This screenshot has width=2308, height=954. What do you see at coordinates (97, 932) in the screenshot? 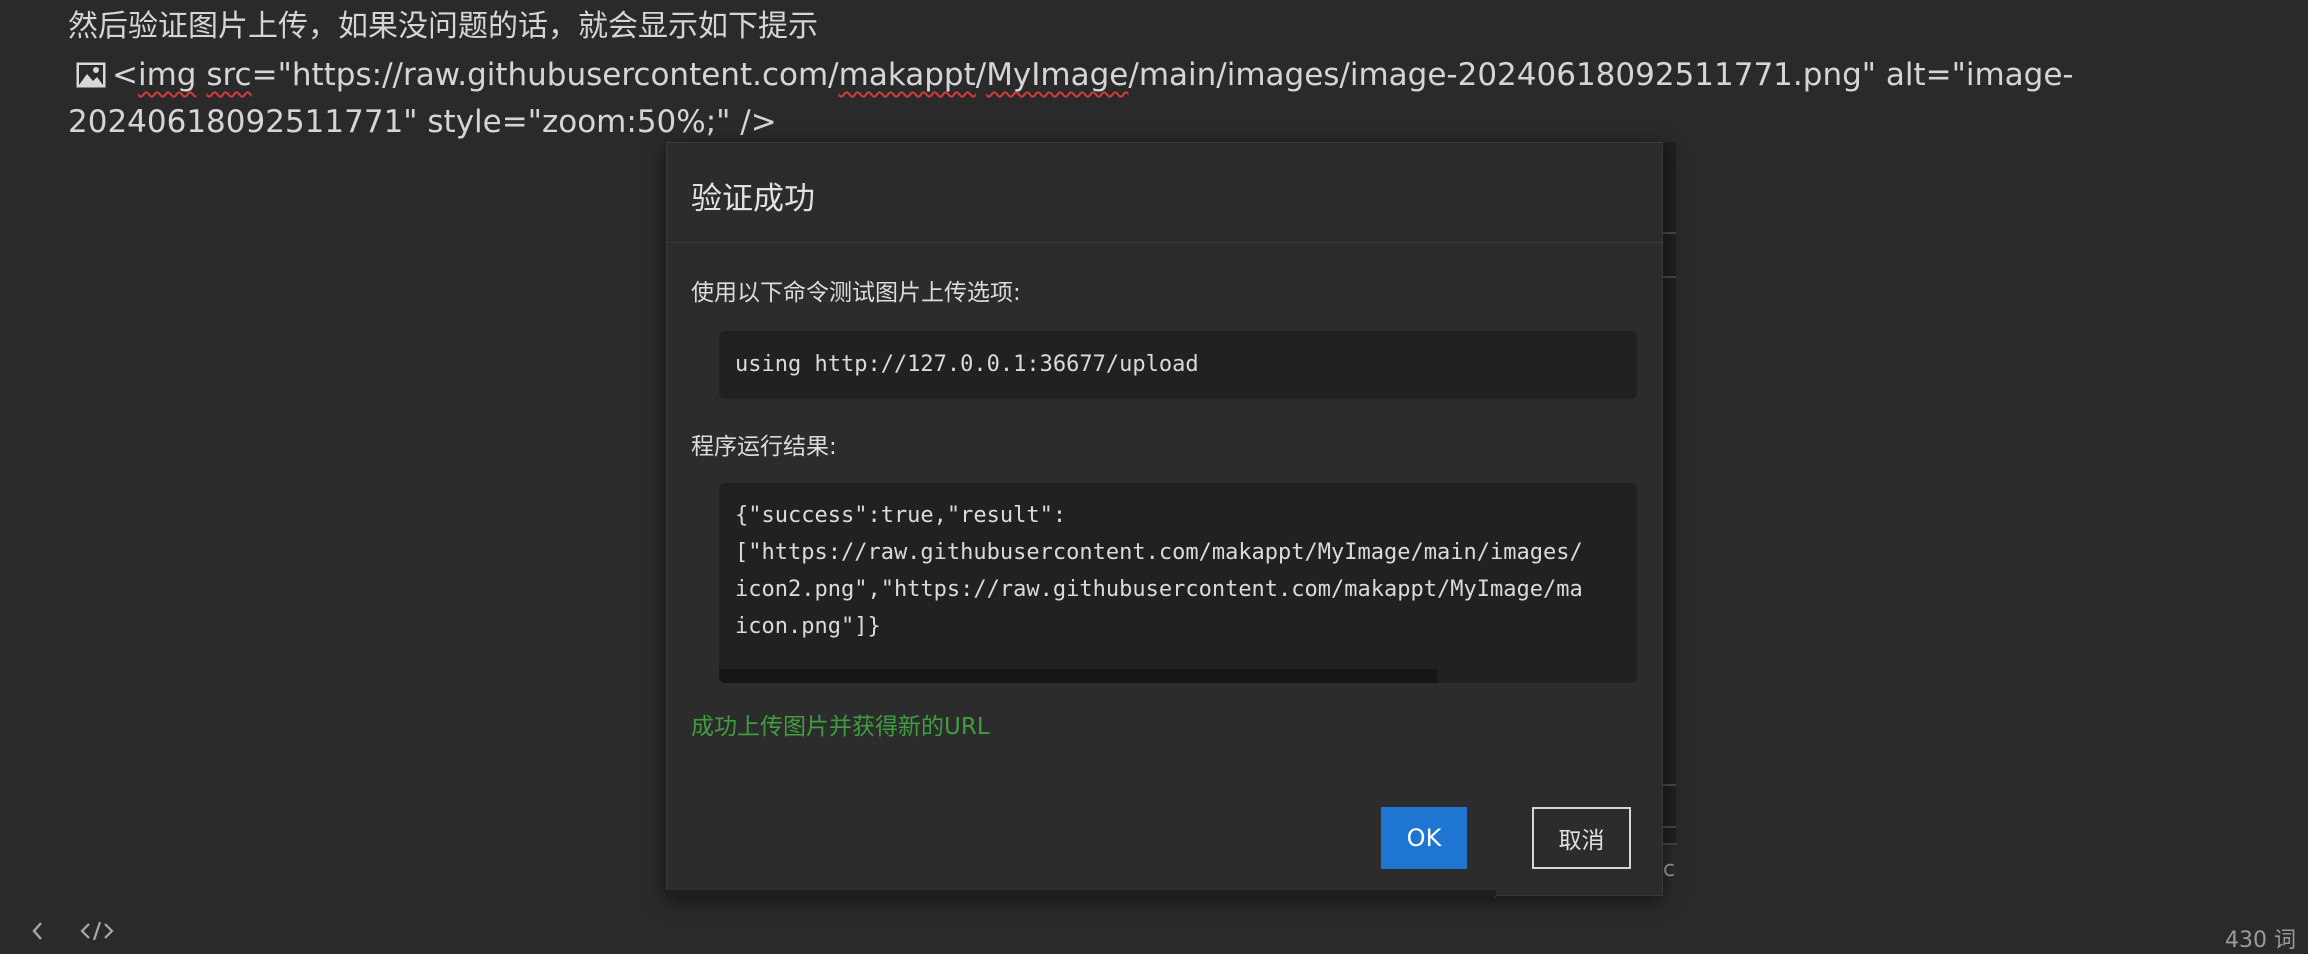
I see `code-icon` at bounding box center [97, 932].